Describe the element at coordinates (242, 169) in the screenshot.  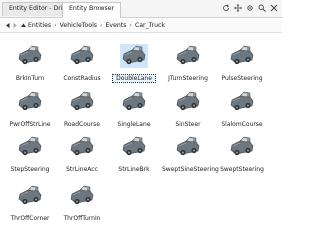
I see `entity-item-label: SweptSteering` at that location.